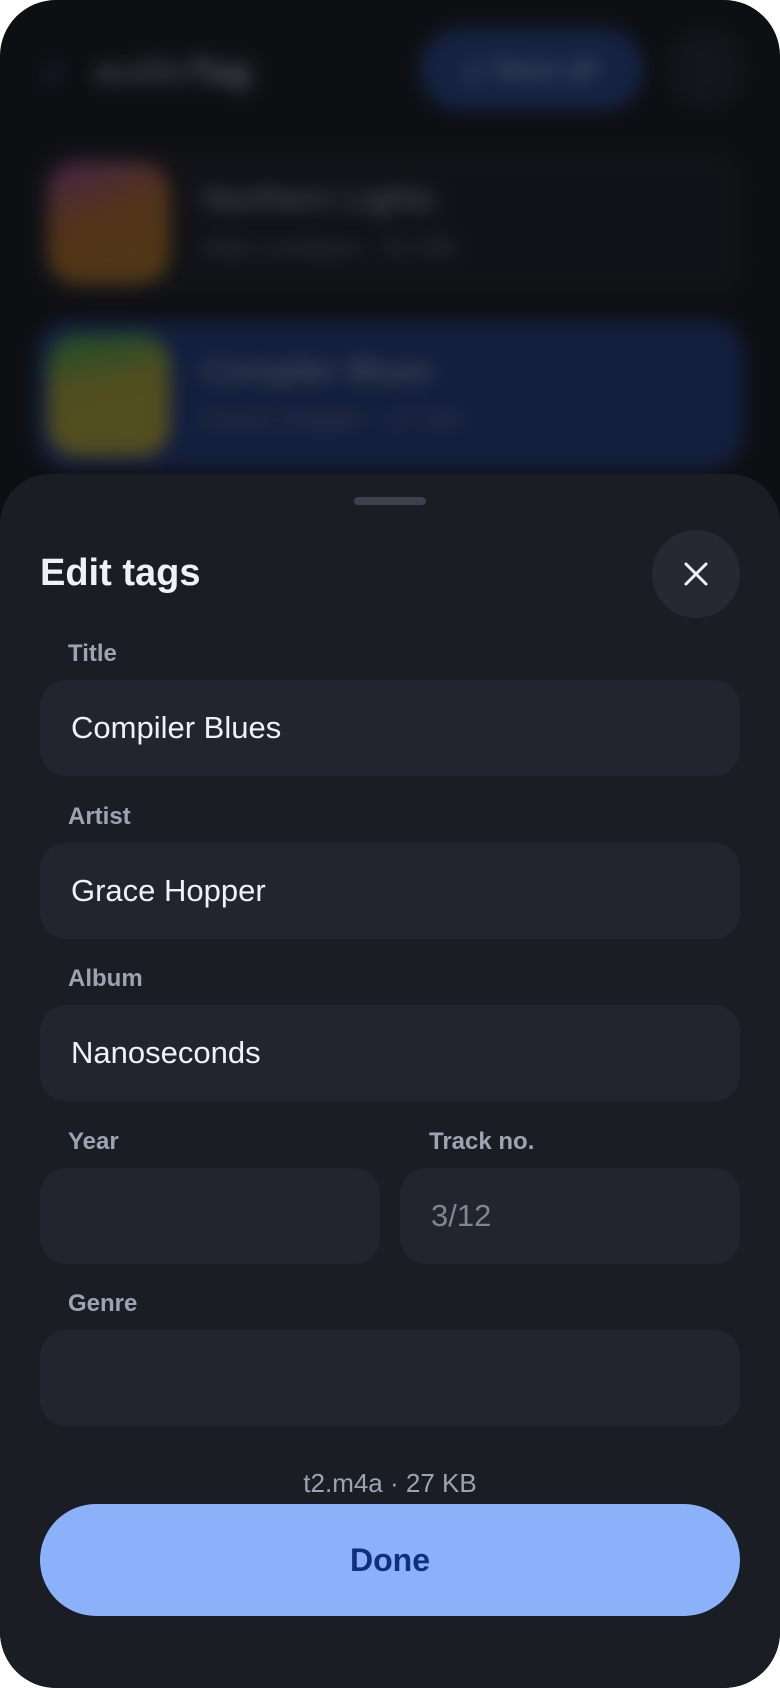  What do you see at coordinates (93, 1141) in the screenshot?
I see `year-label: Year` at bounding box center [93, 1141].